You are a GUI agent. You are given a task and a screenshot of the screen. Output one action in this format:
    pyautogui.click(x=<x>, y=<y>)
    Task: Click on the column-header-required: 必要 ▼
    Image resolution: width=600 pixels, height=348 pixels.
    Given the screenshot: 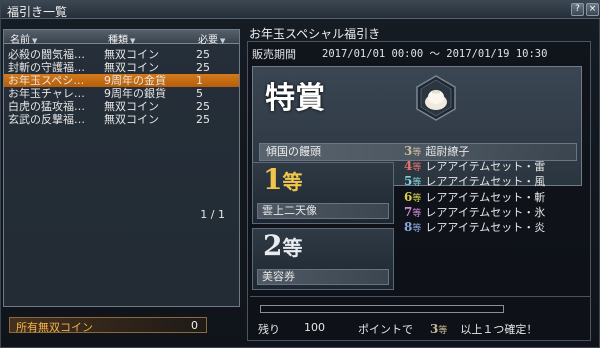 What is the action you would take?
    pyautogui.click(x=212, y=38)
    